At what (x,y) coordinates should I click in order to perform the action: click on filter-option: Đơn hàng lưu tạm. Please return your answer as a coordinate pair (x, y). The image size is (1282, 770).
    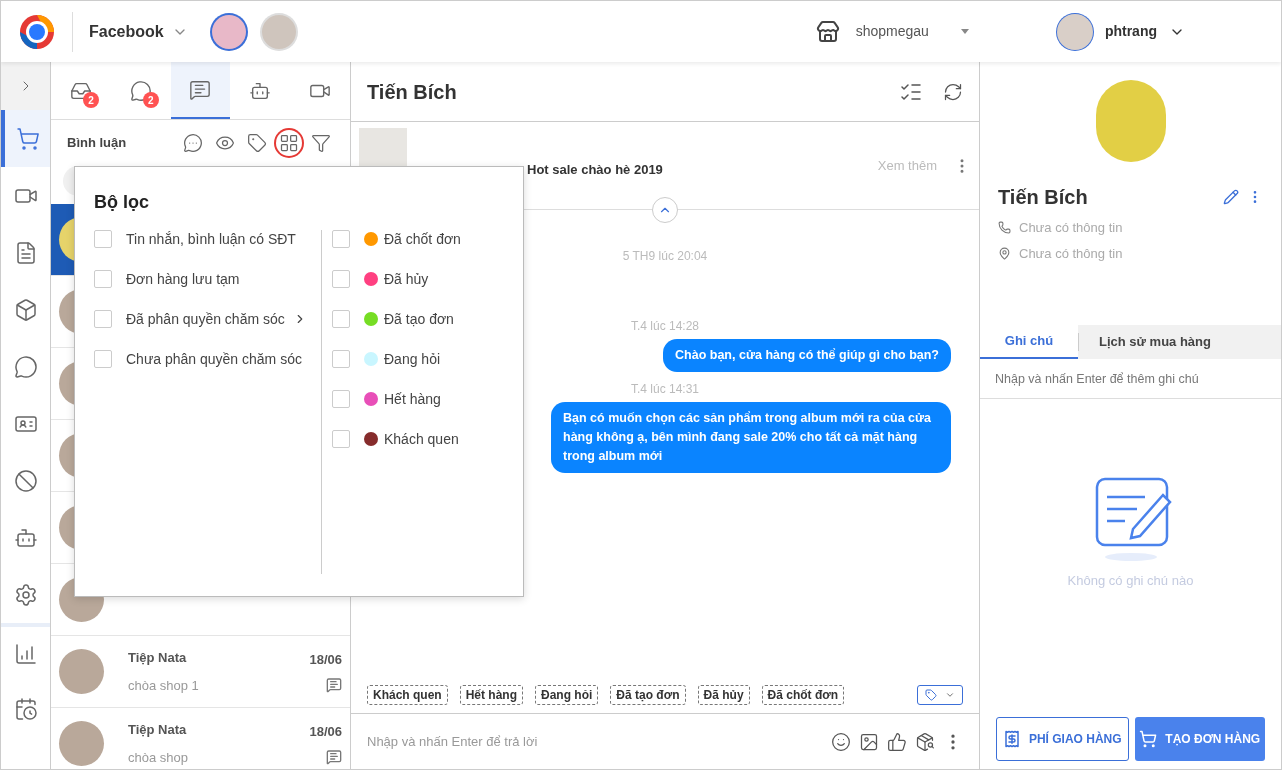
    Looking at the image, I should click on (183, 279).